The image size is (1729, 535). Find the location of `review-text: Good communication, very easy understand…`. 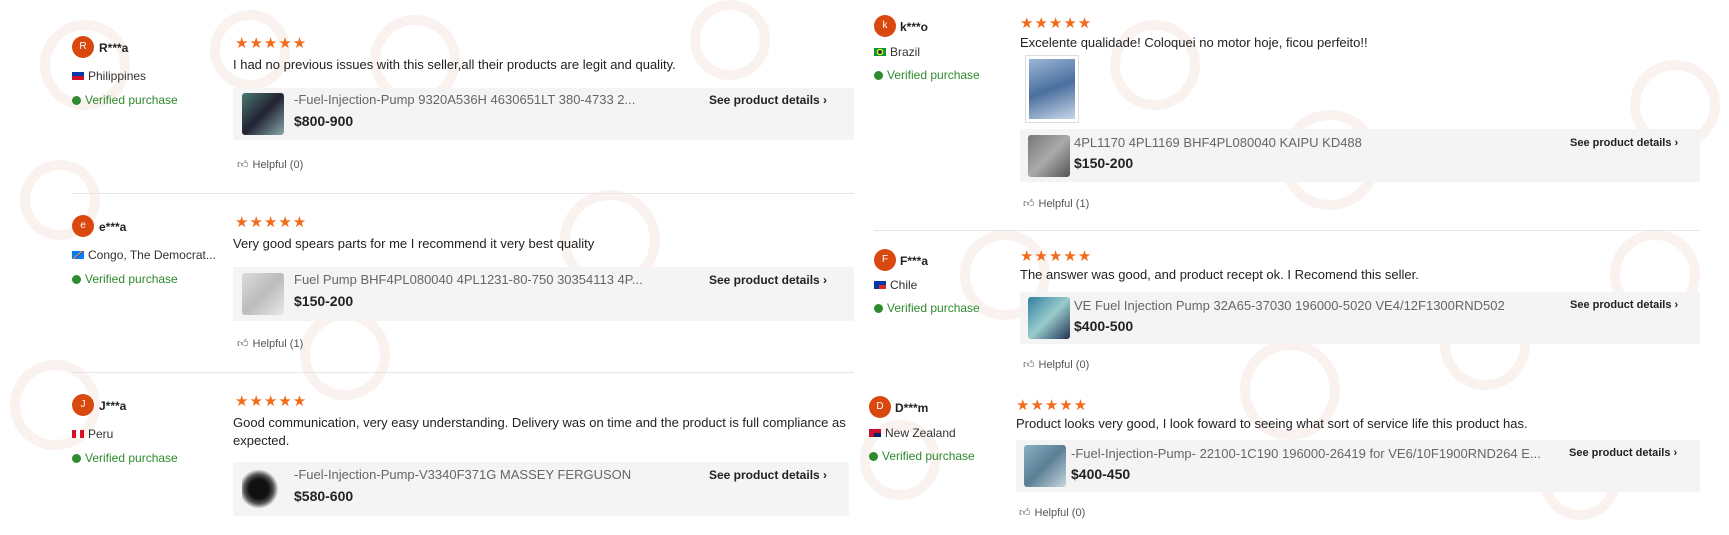

review-text: Good communication, very easy understand… is located at coordinates (539, 431).